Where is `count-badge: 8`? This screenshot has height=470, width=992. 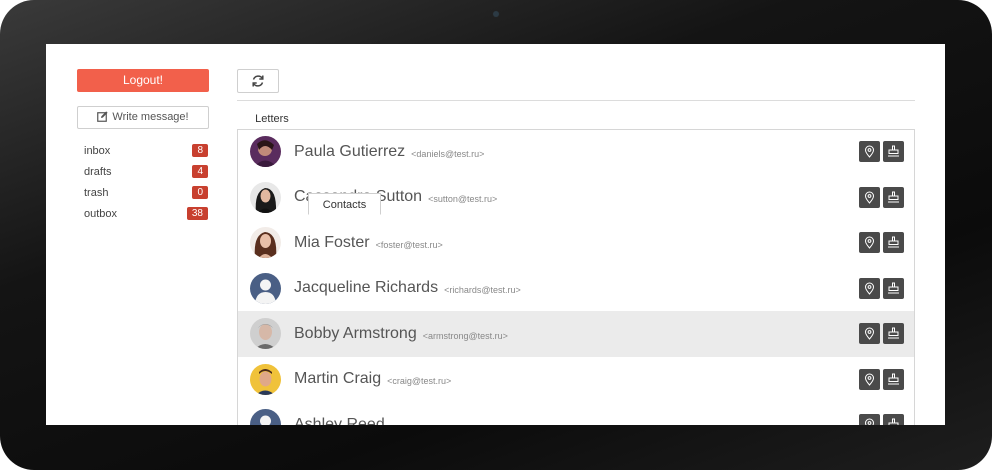
count-badge: 8 is located at coordinates (200, 150).